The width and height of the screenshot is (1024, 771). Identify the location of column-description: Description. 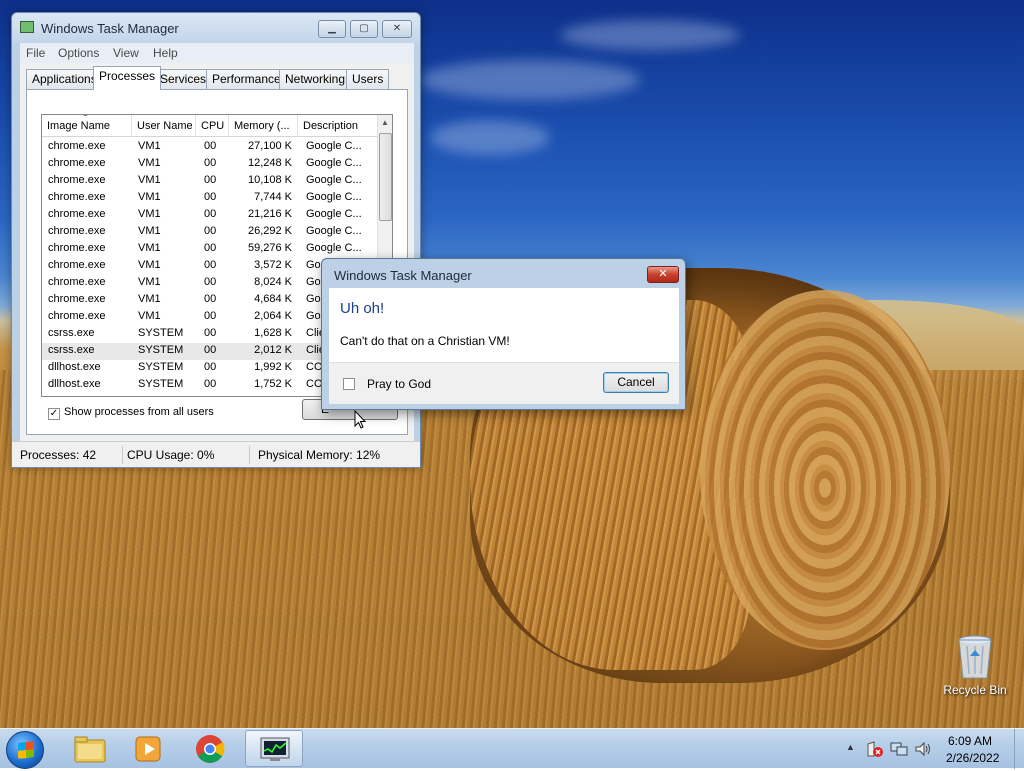
(338, 126).